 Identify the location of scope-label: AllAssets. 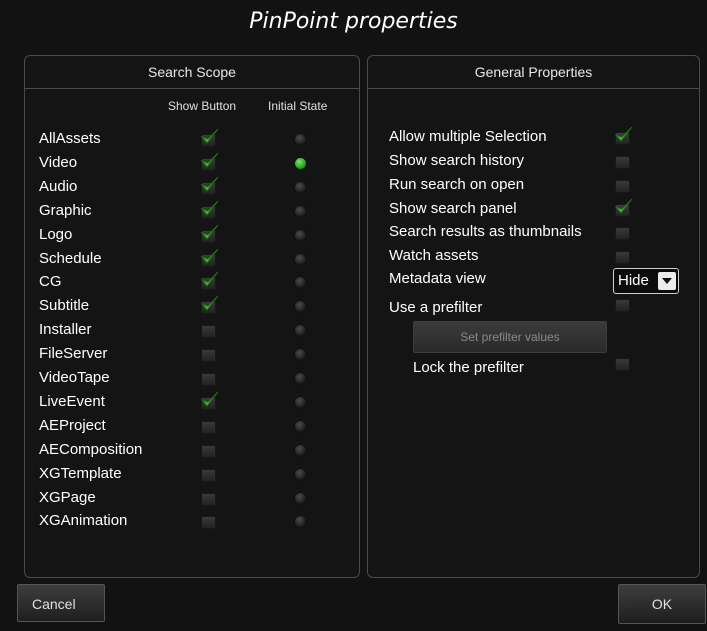
(70, 138).